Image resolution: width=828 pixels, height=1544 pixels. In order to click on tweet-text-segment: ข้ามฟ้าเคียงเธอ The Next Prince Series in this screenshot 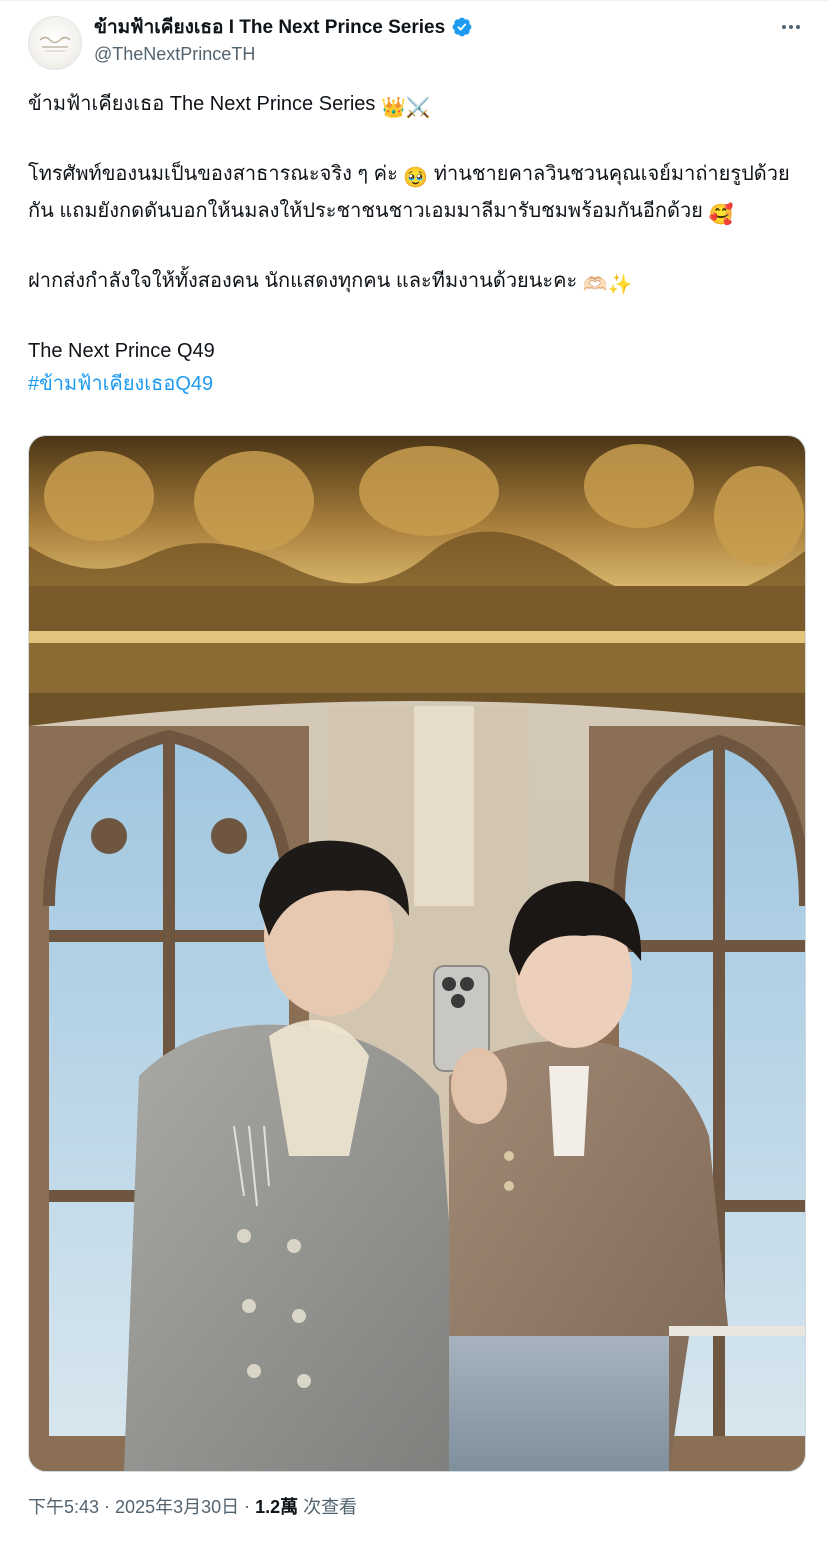, I will do `click(204, 104)`.